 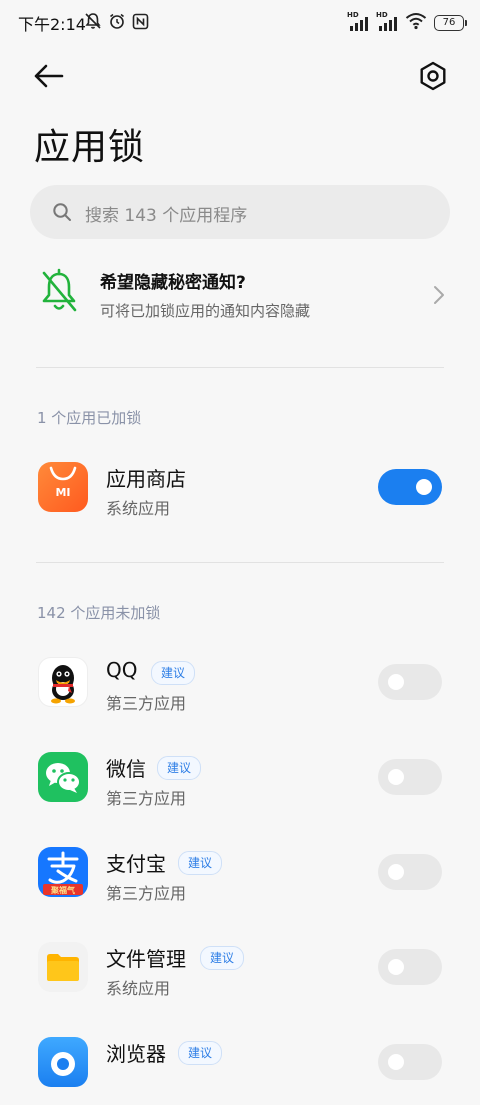 What do you see at coordinates (416, 23) in the screenshot?
I see `wifi-icon` at bounding box center [416, 23].